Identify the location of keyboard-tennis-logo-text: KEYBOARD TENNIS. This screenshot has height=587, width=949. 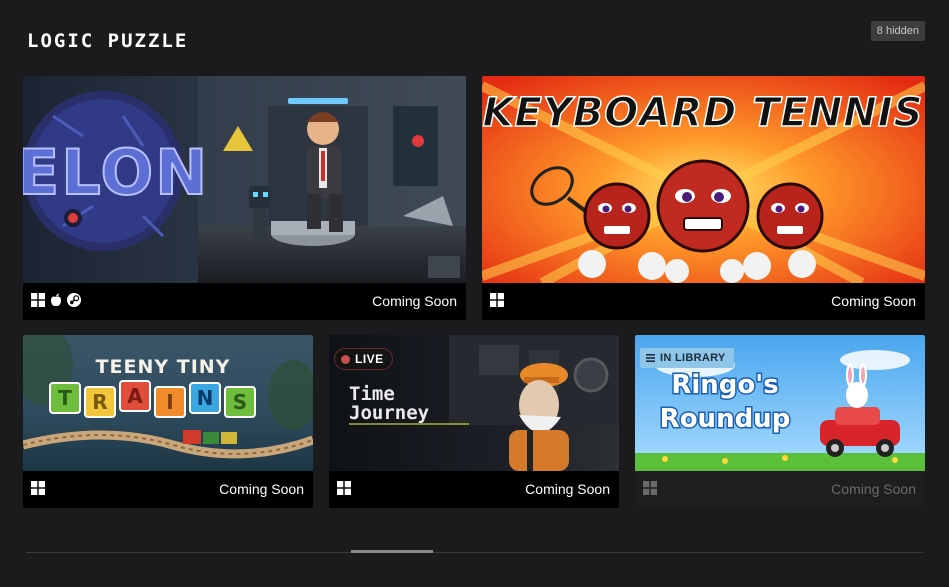
(703, 113).